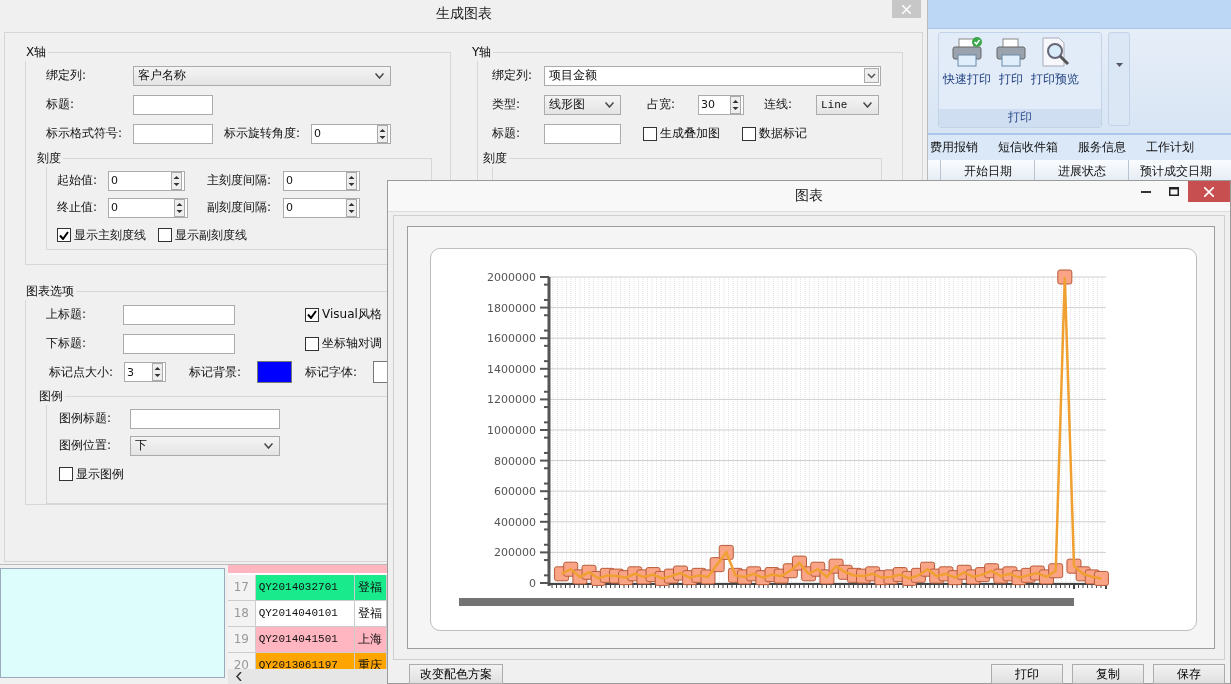 Image resolution: width=1231 pixels, height=684 pixels. Describe the element at coordinates (305, 587) in the screenshot. I see `table-cell: QY2014032701` at that location.